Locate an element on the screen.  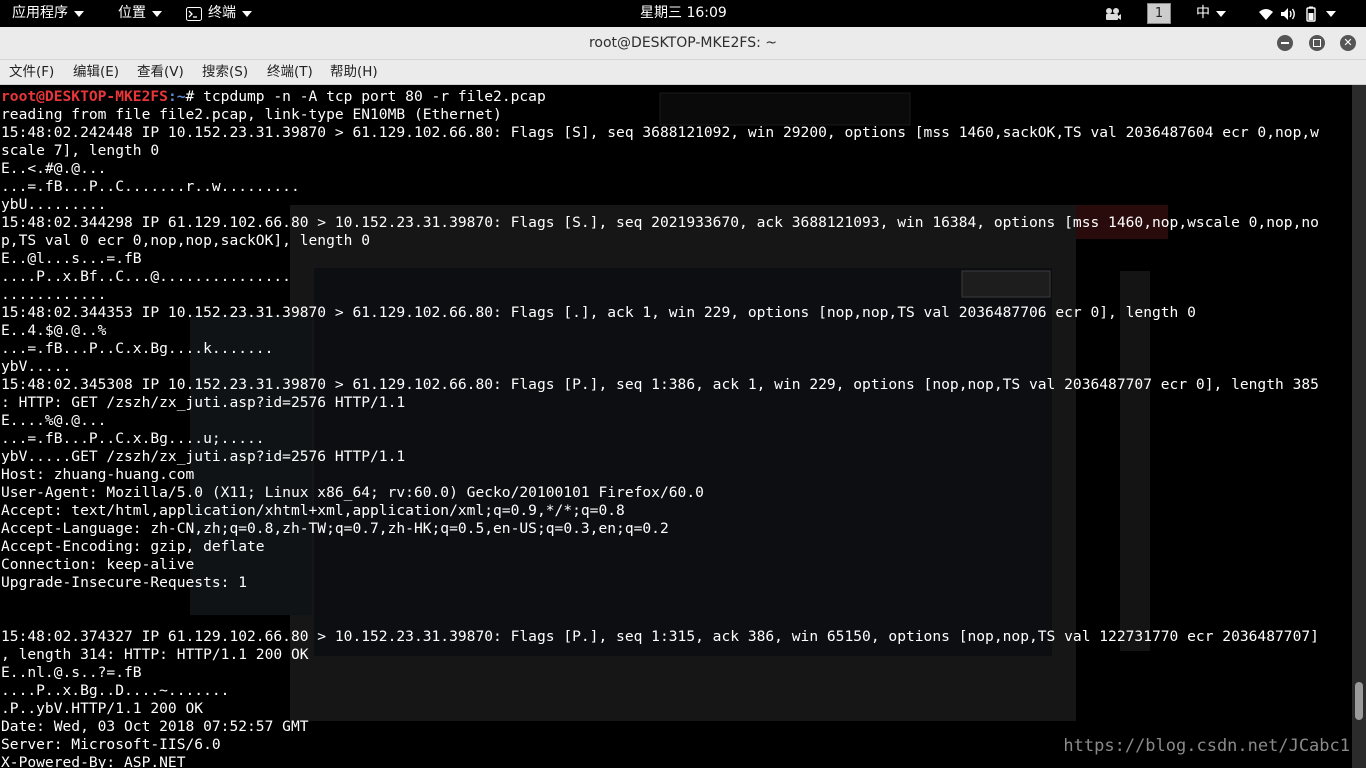
terminal-icon is located at coordinates (194, 13).